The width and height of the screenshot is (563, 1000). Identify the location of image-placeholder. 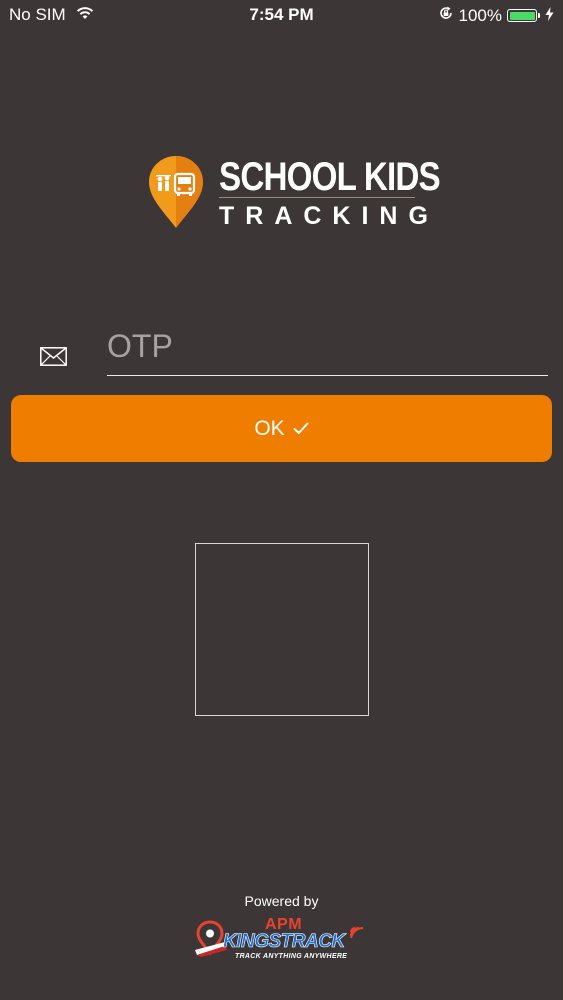
(282, 629).